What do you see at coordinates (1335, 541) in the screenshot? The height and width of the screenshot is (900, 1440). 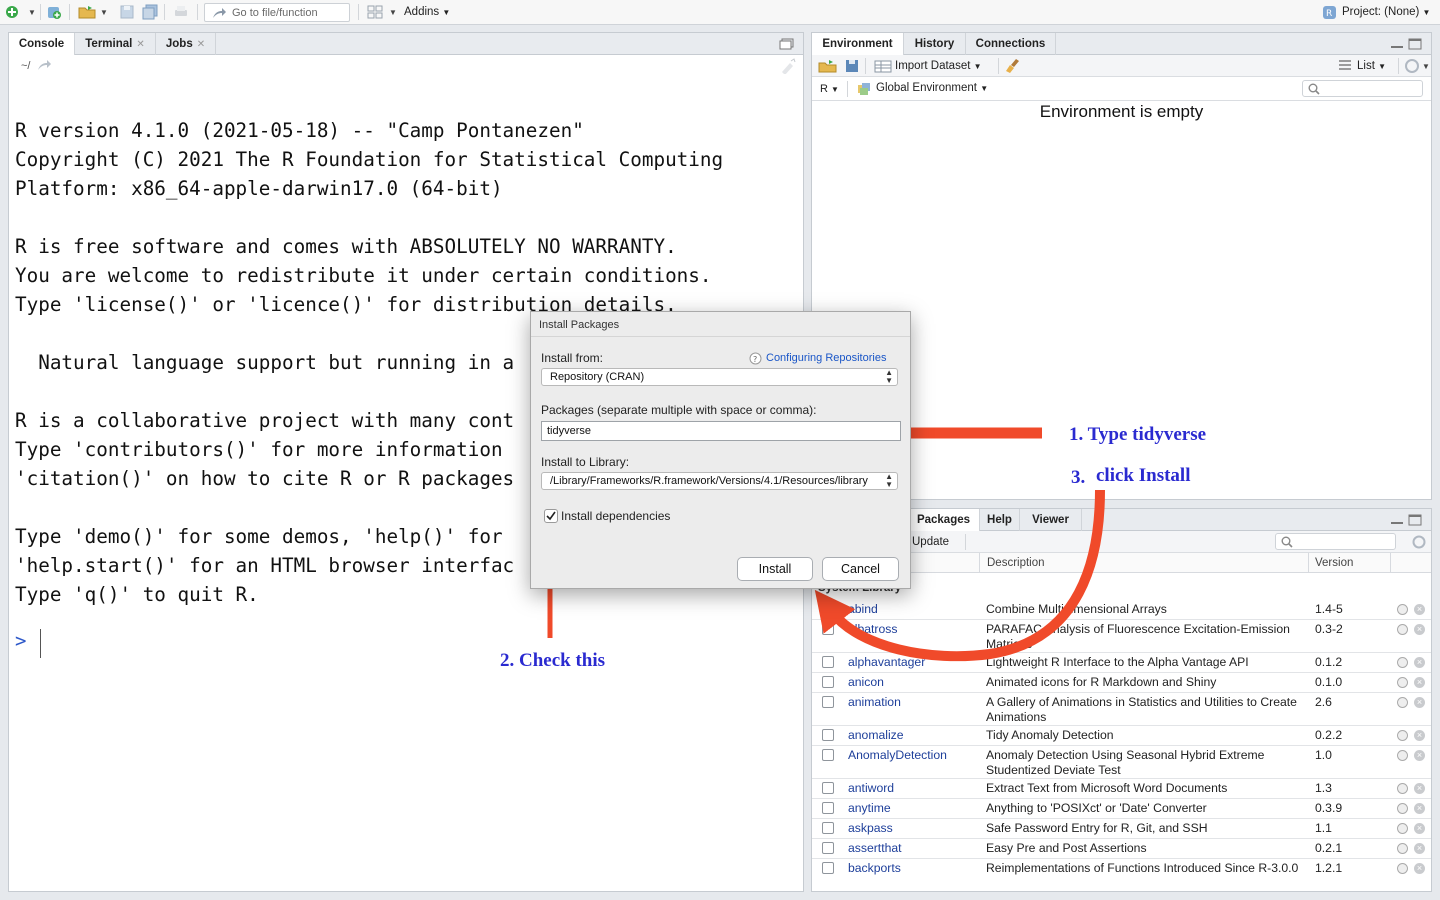 I see `packages-search-input` at bounding box center [1335, 541].